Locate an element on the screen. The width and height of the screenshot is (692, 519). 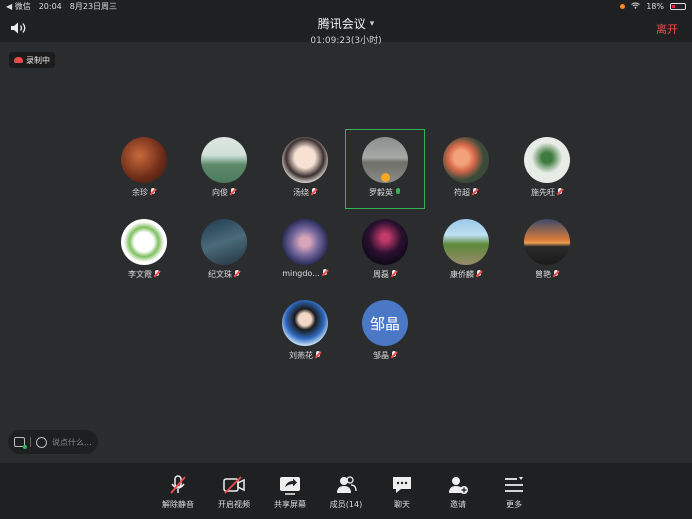
status-bar: ◀ 微信 20:04 8月23日周三 18% is located at coordinates (346, 6).